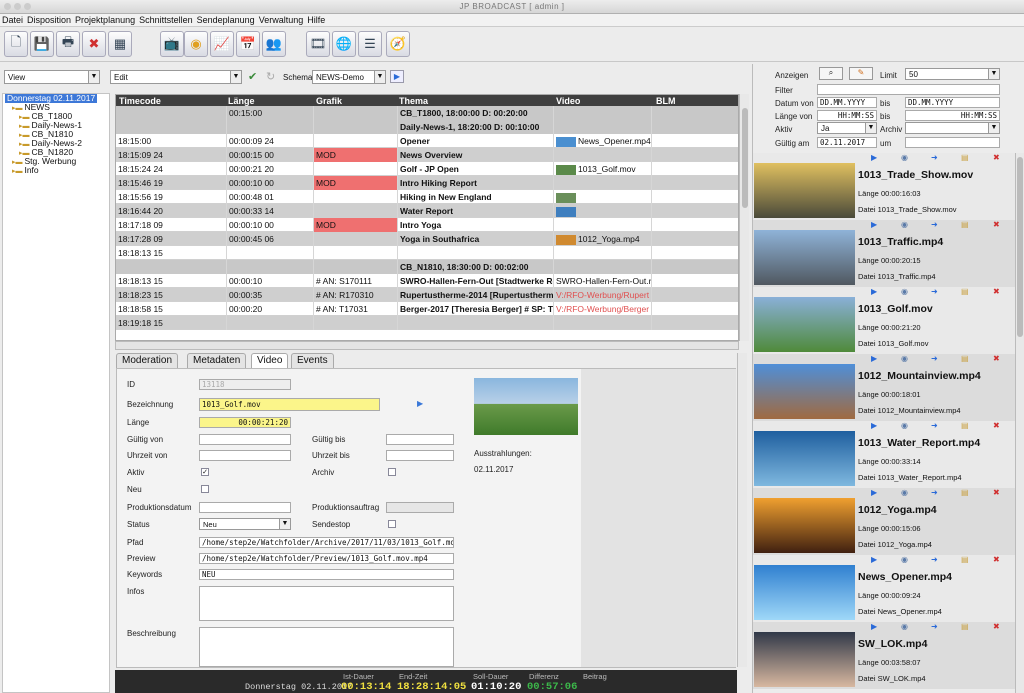 This screenshot has height=693, width=1024. Describe the element at coordinates (68, 44) in the screenshot. I see `print-icon: 🖶` at that location.